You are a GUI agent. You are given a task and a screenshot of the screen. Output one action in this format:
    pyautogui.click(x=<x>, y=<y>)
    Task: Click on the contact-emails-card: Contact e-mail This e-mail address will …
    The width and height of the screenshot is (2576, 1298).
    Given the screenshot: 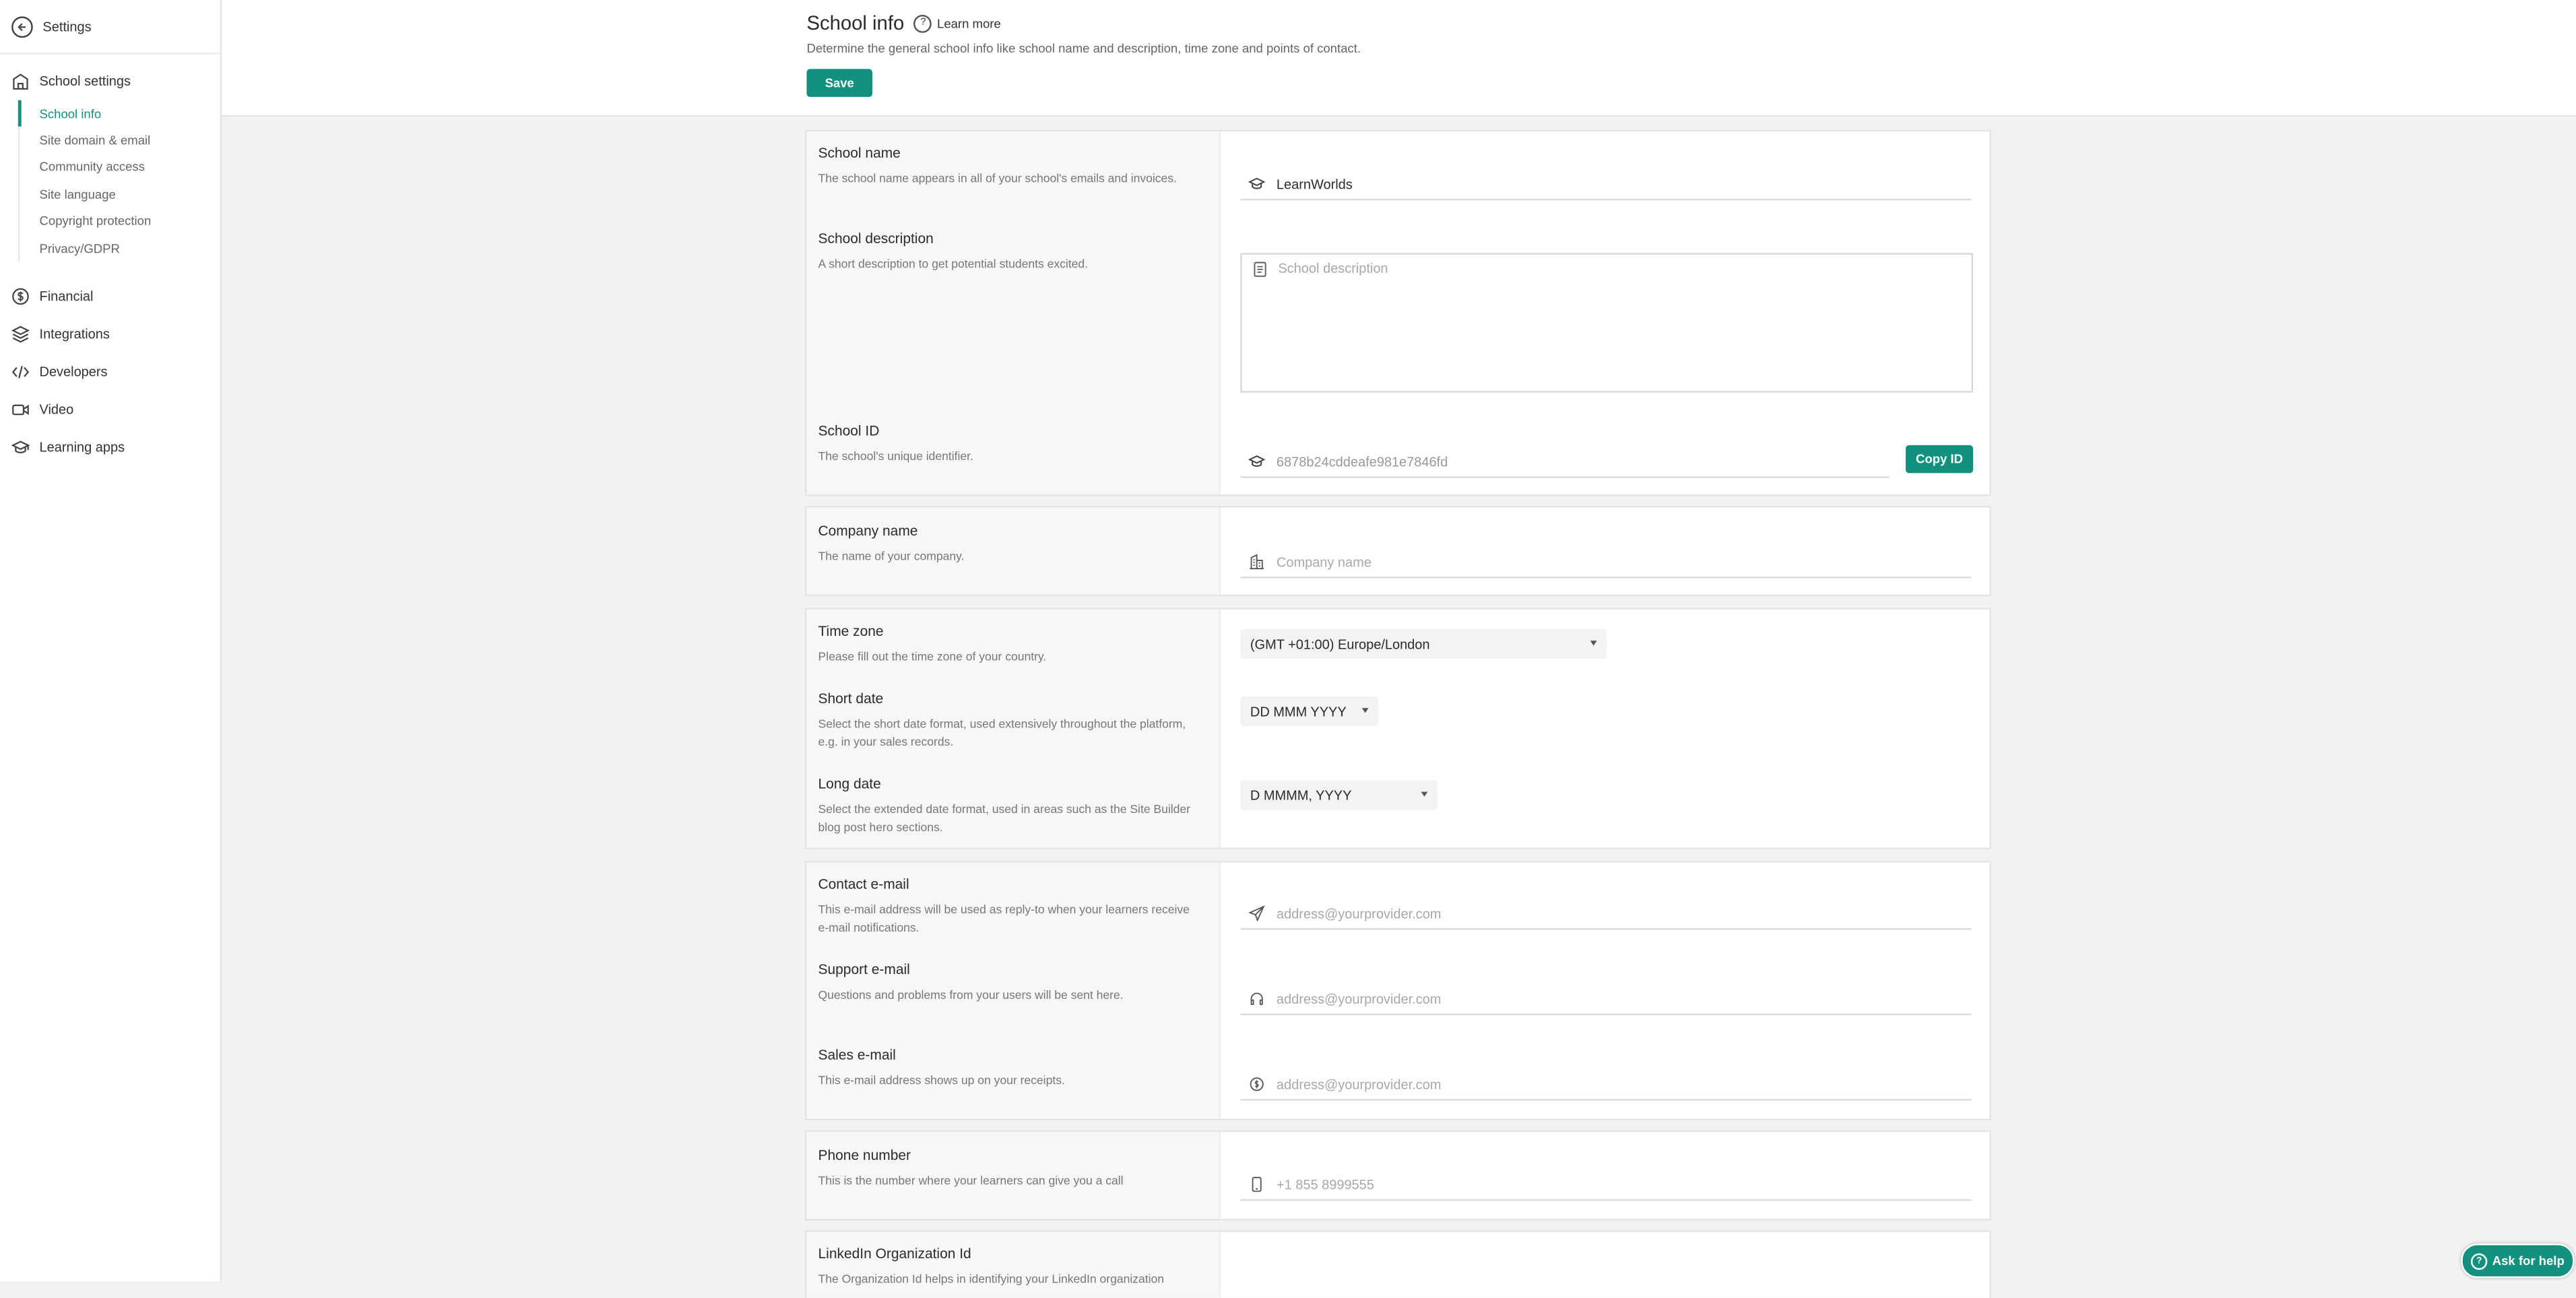 What is the action you would take?
    pyautogui.click(x=1398, y=990)
    